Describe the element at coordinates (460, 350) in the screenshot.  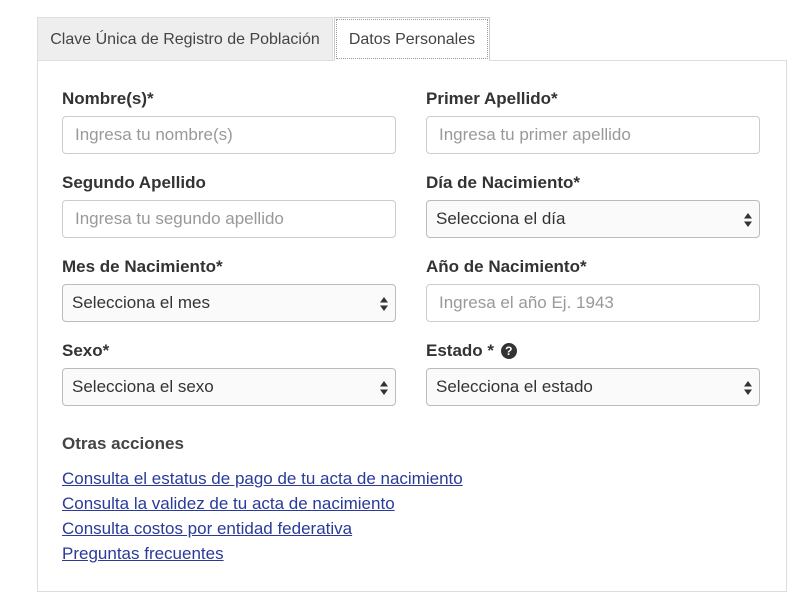
I see `estado-label: Estado *` at that location.